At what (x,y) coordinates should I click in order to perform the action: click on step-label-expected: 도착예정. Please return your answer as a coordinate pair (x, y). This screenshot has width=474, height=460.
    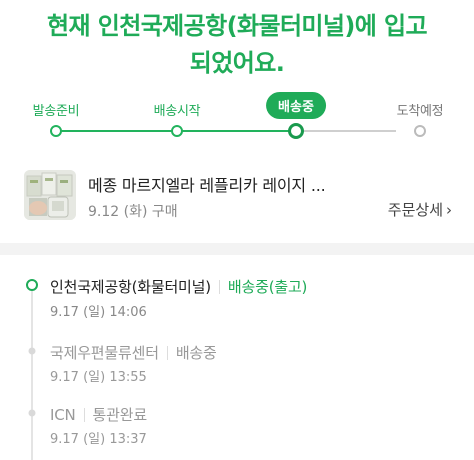
    Looking at the image, I should click on (420, 111).